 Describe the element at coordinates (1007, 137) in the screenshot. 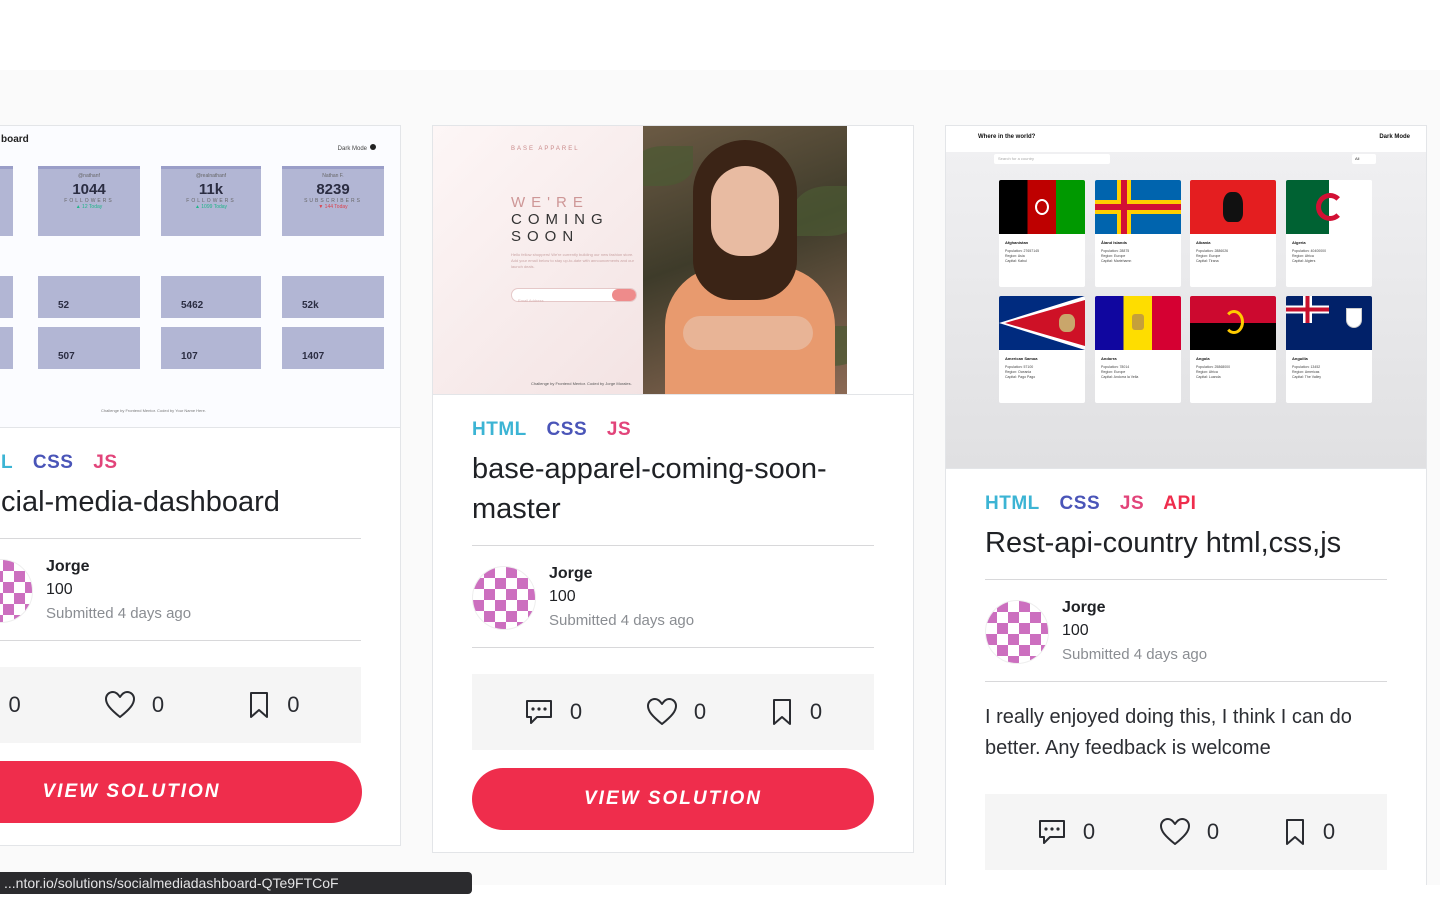

I see `preview-title: Where in the world?` at that location.